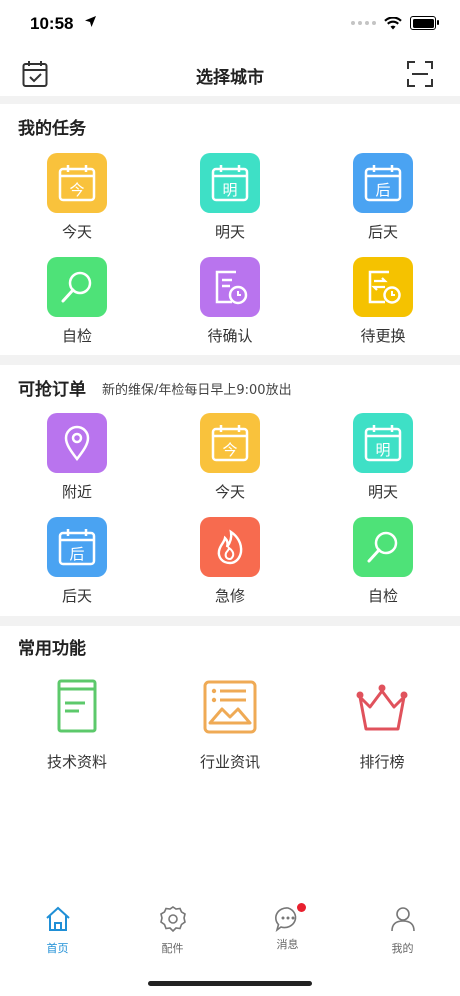 The width and height of the screenshot is (460, 996). Describe the element at coordinates (402, 948) in the screenshot. I see `tab-mine-label: 我的` at that location.